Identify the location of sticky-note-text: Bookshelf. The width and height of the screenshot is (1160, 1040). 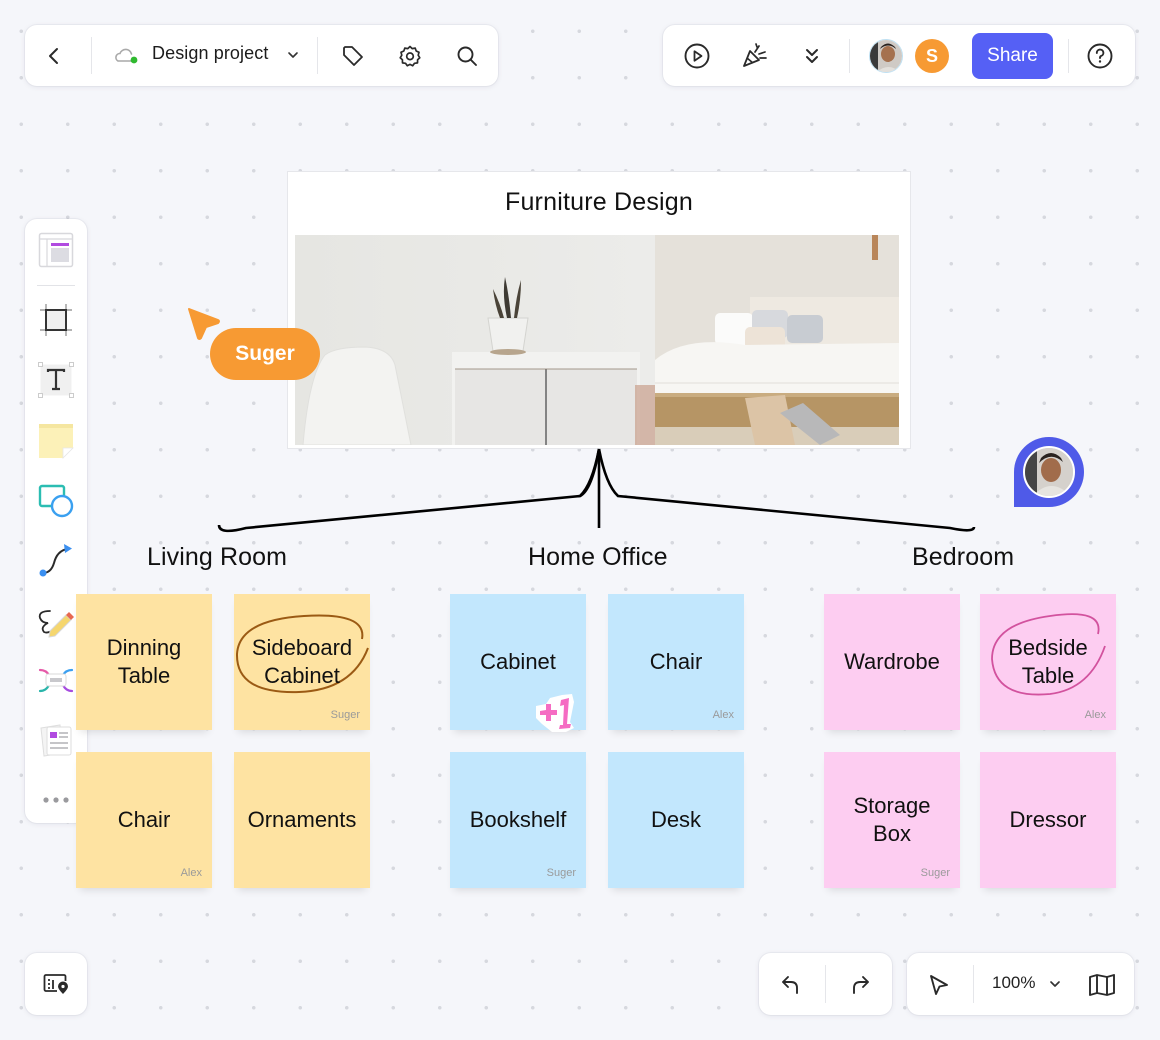
(518, 819).